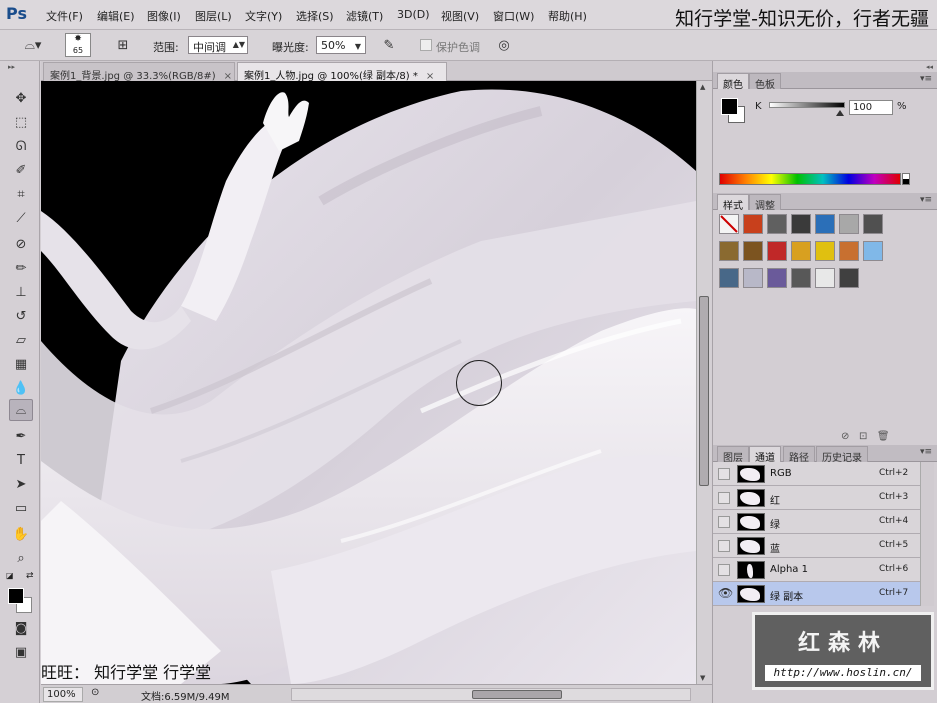  What do you see at coordinates (218, 45) in the screenshot?
I see `range-select: 中间调 ▲▼` at bounding box center [218, 45].